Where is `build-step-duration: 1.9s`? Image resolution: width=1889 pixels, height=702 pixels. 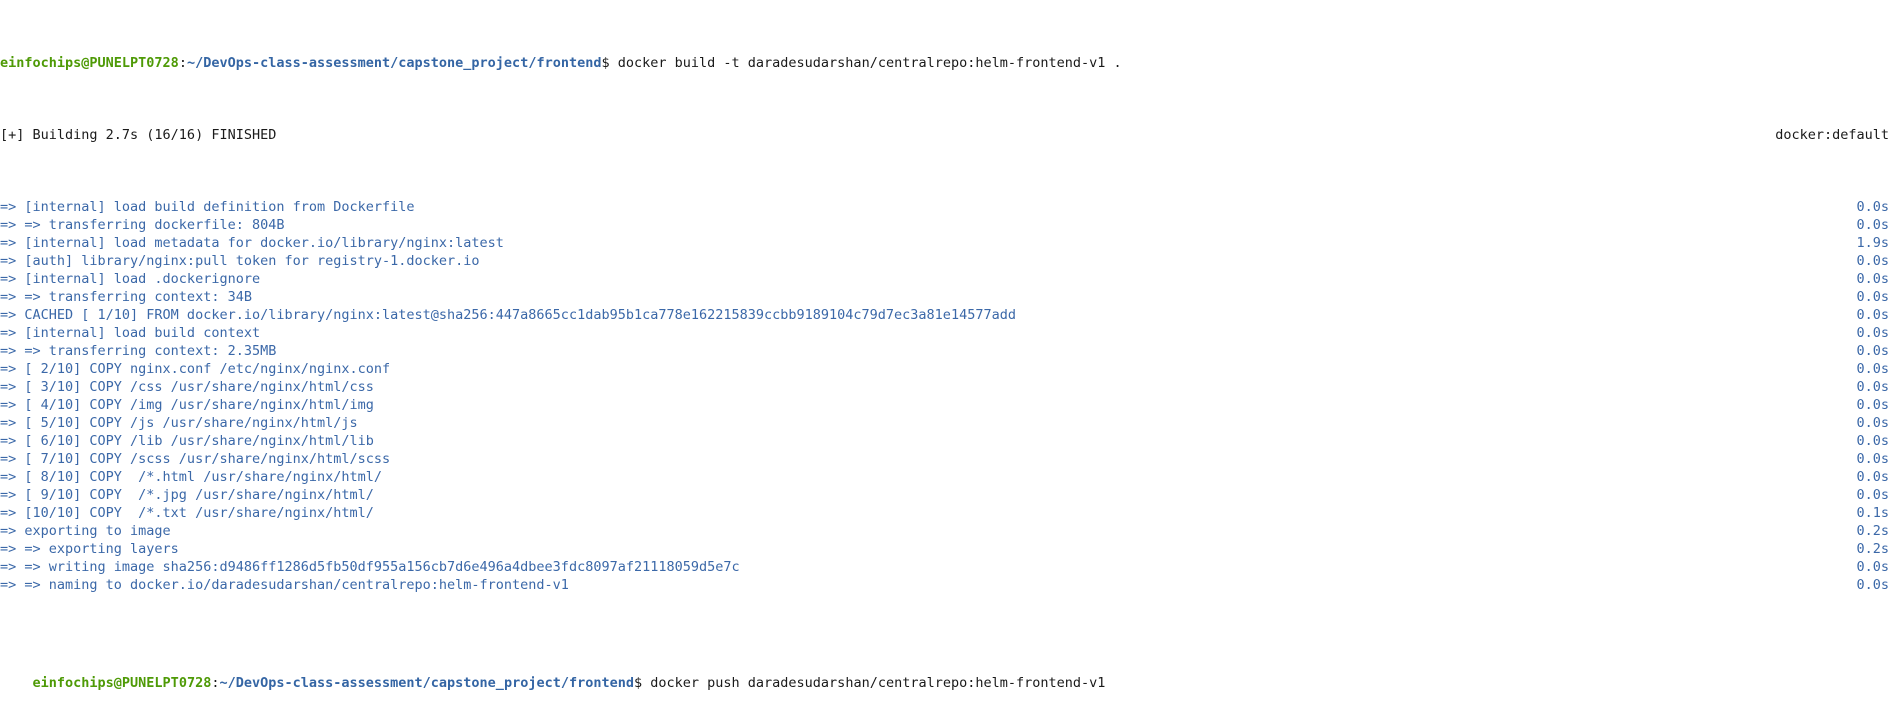
build-step-duration: 1.9s is located at coordinates (1872, 243).